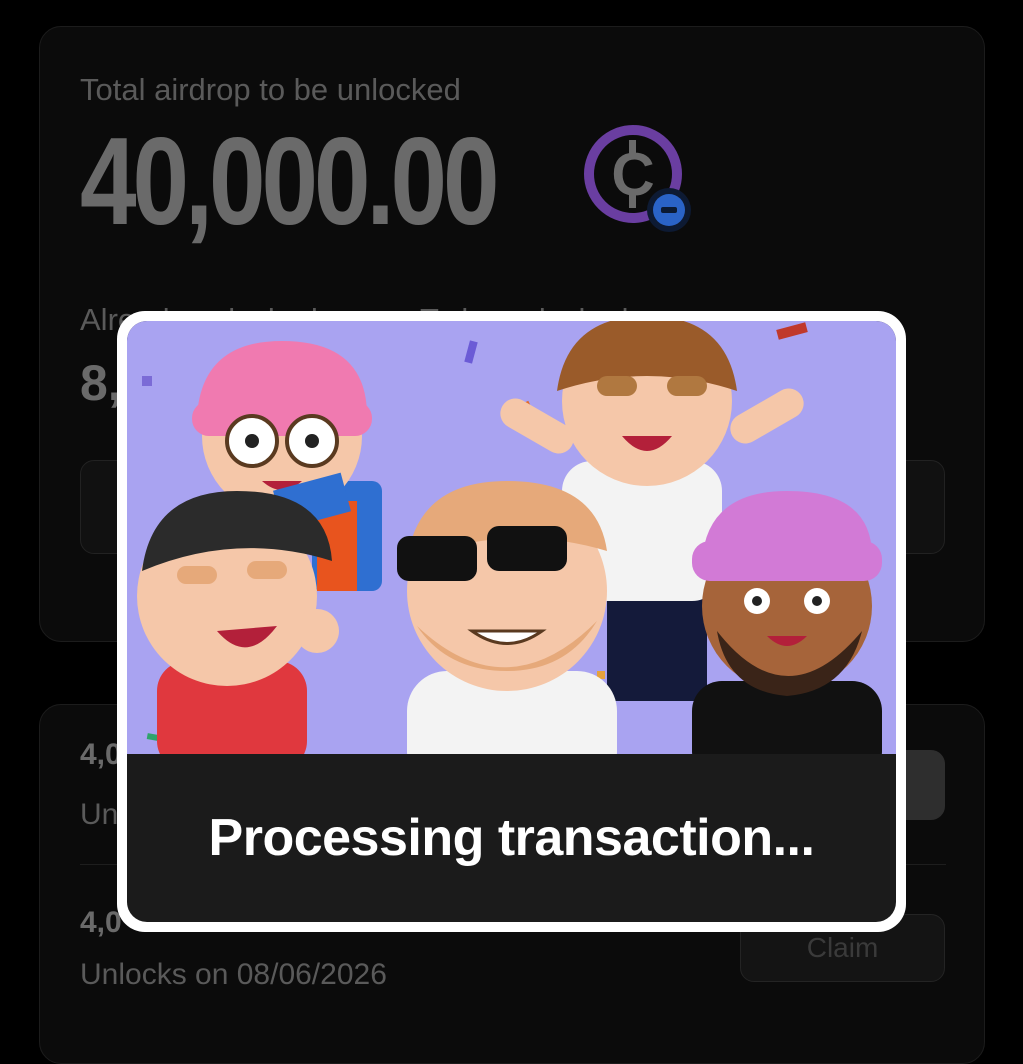 The image size is (1023, 1064). I want to click on unlock-row-1-subtitle: Un, so click(99, 814).